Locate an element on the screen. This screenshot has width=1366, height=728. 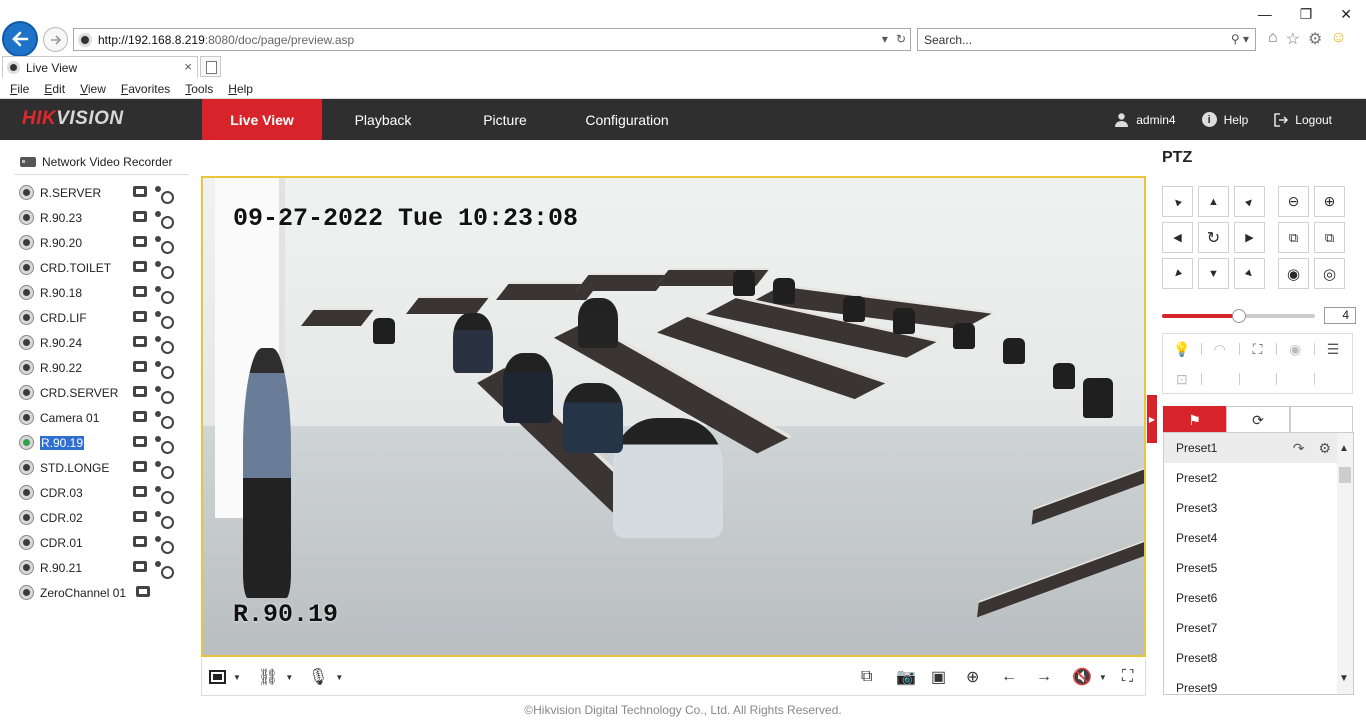
ptz-auto-button: ↻ is located at coordinates (1213, 237).